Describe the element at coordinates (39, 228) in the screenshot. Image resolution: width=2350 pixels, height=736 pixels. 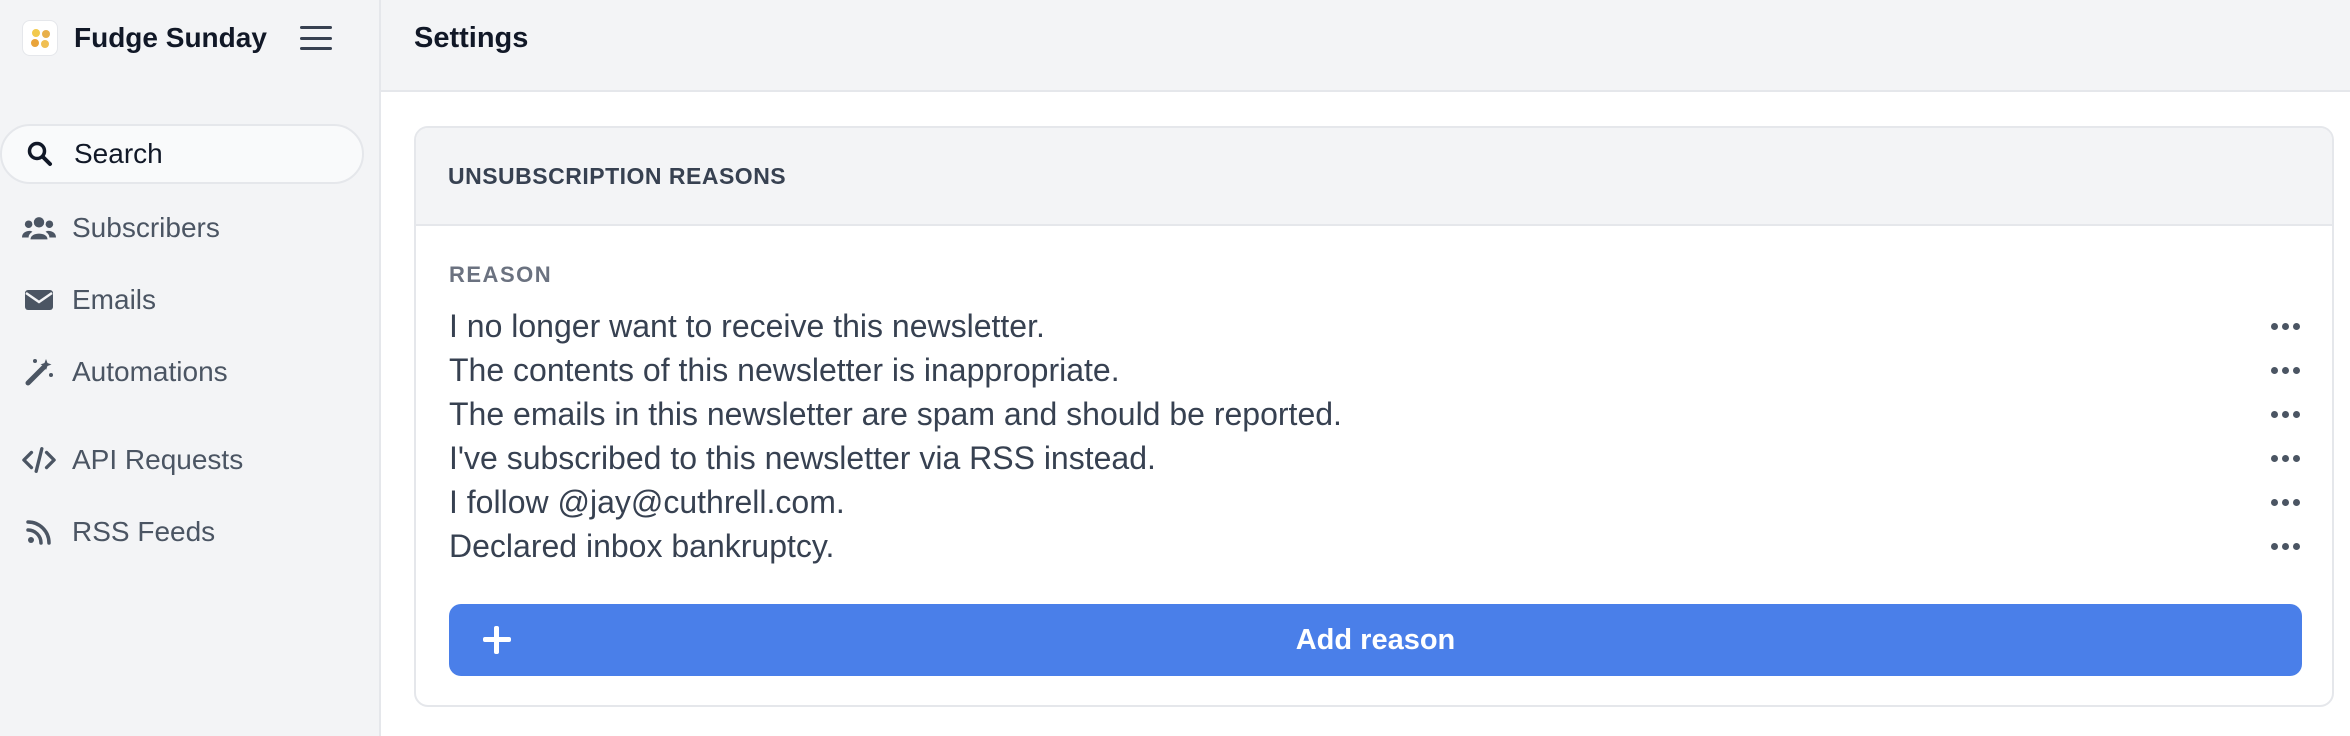
I see `users-icon` at that location.